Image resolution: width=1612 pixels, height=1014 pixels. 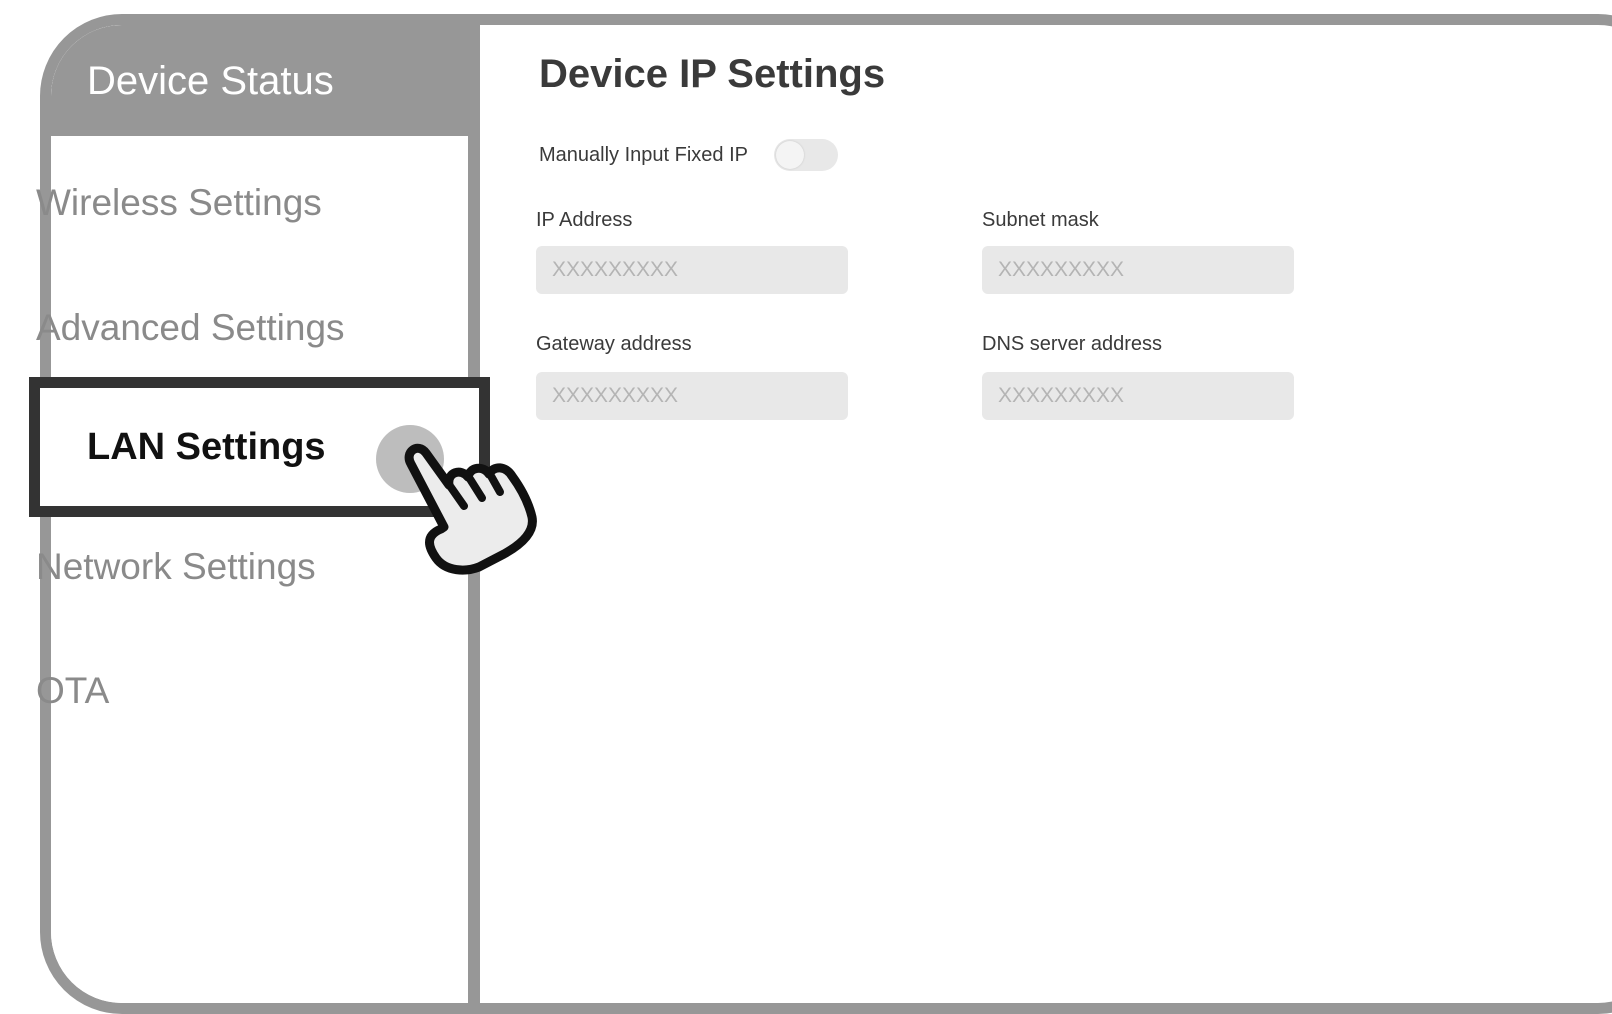 I want to click on ip-address-label: IP Address, so click(x=584, y=220).